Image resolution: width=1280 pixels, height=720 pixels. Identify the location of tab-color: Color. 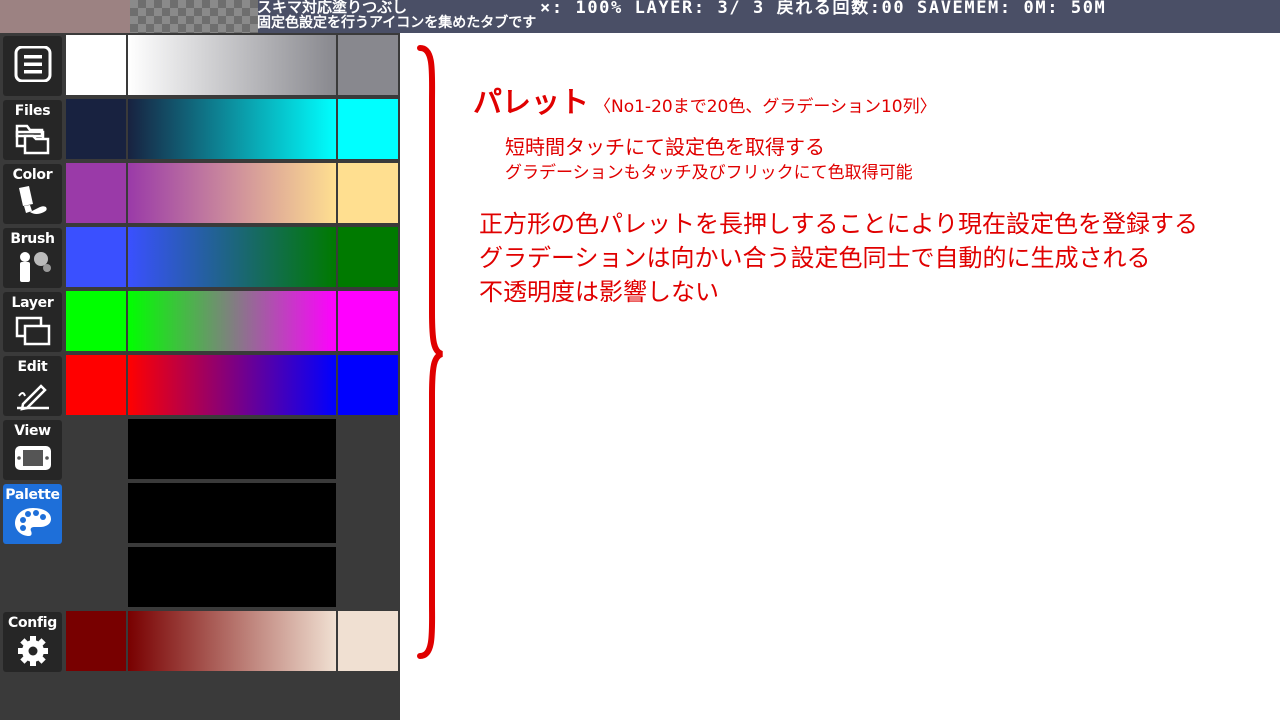
(32, 194).